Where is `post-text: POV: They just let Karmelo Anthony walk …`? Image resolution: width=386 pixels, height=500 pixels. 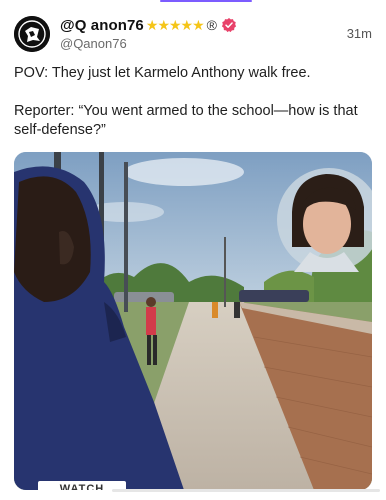
post-text: POV: They just let Karmelo Anthony walk … is located at coordinates (194, 102).